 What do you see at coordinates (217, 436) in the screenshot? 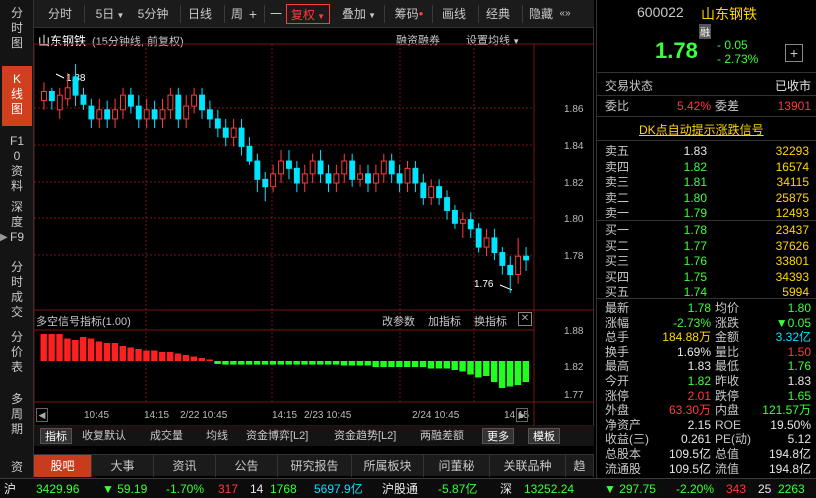
I see `tab-ma: 均线` at bounding box center [217, 436].